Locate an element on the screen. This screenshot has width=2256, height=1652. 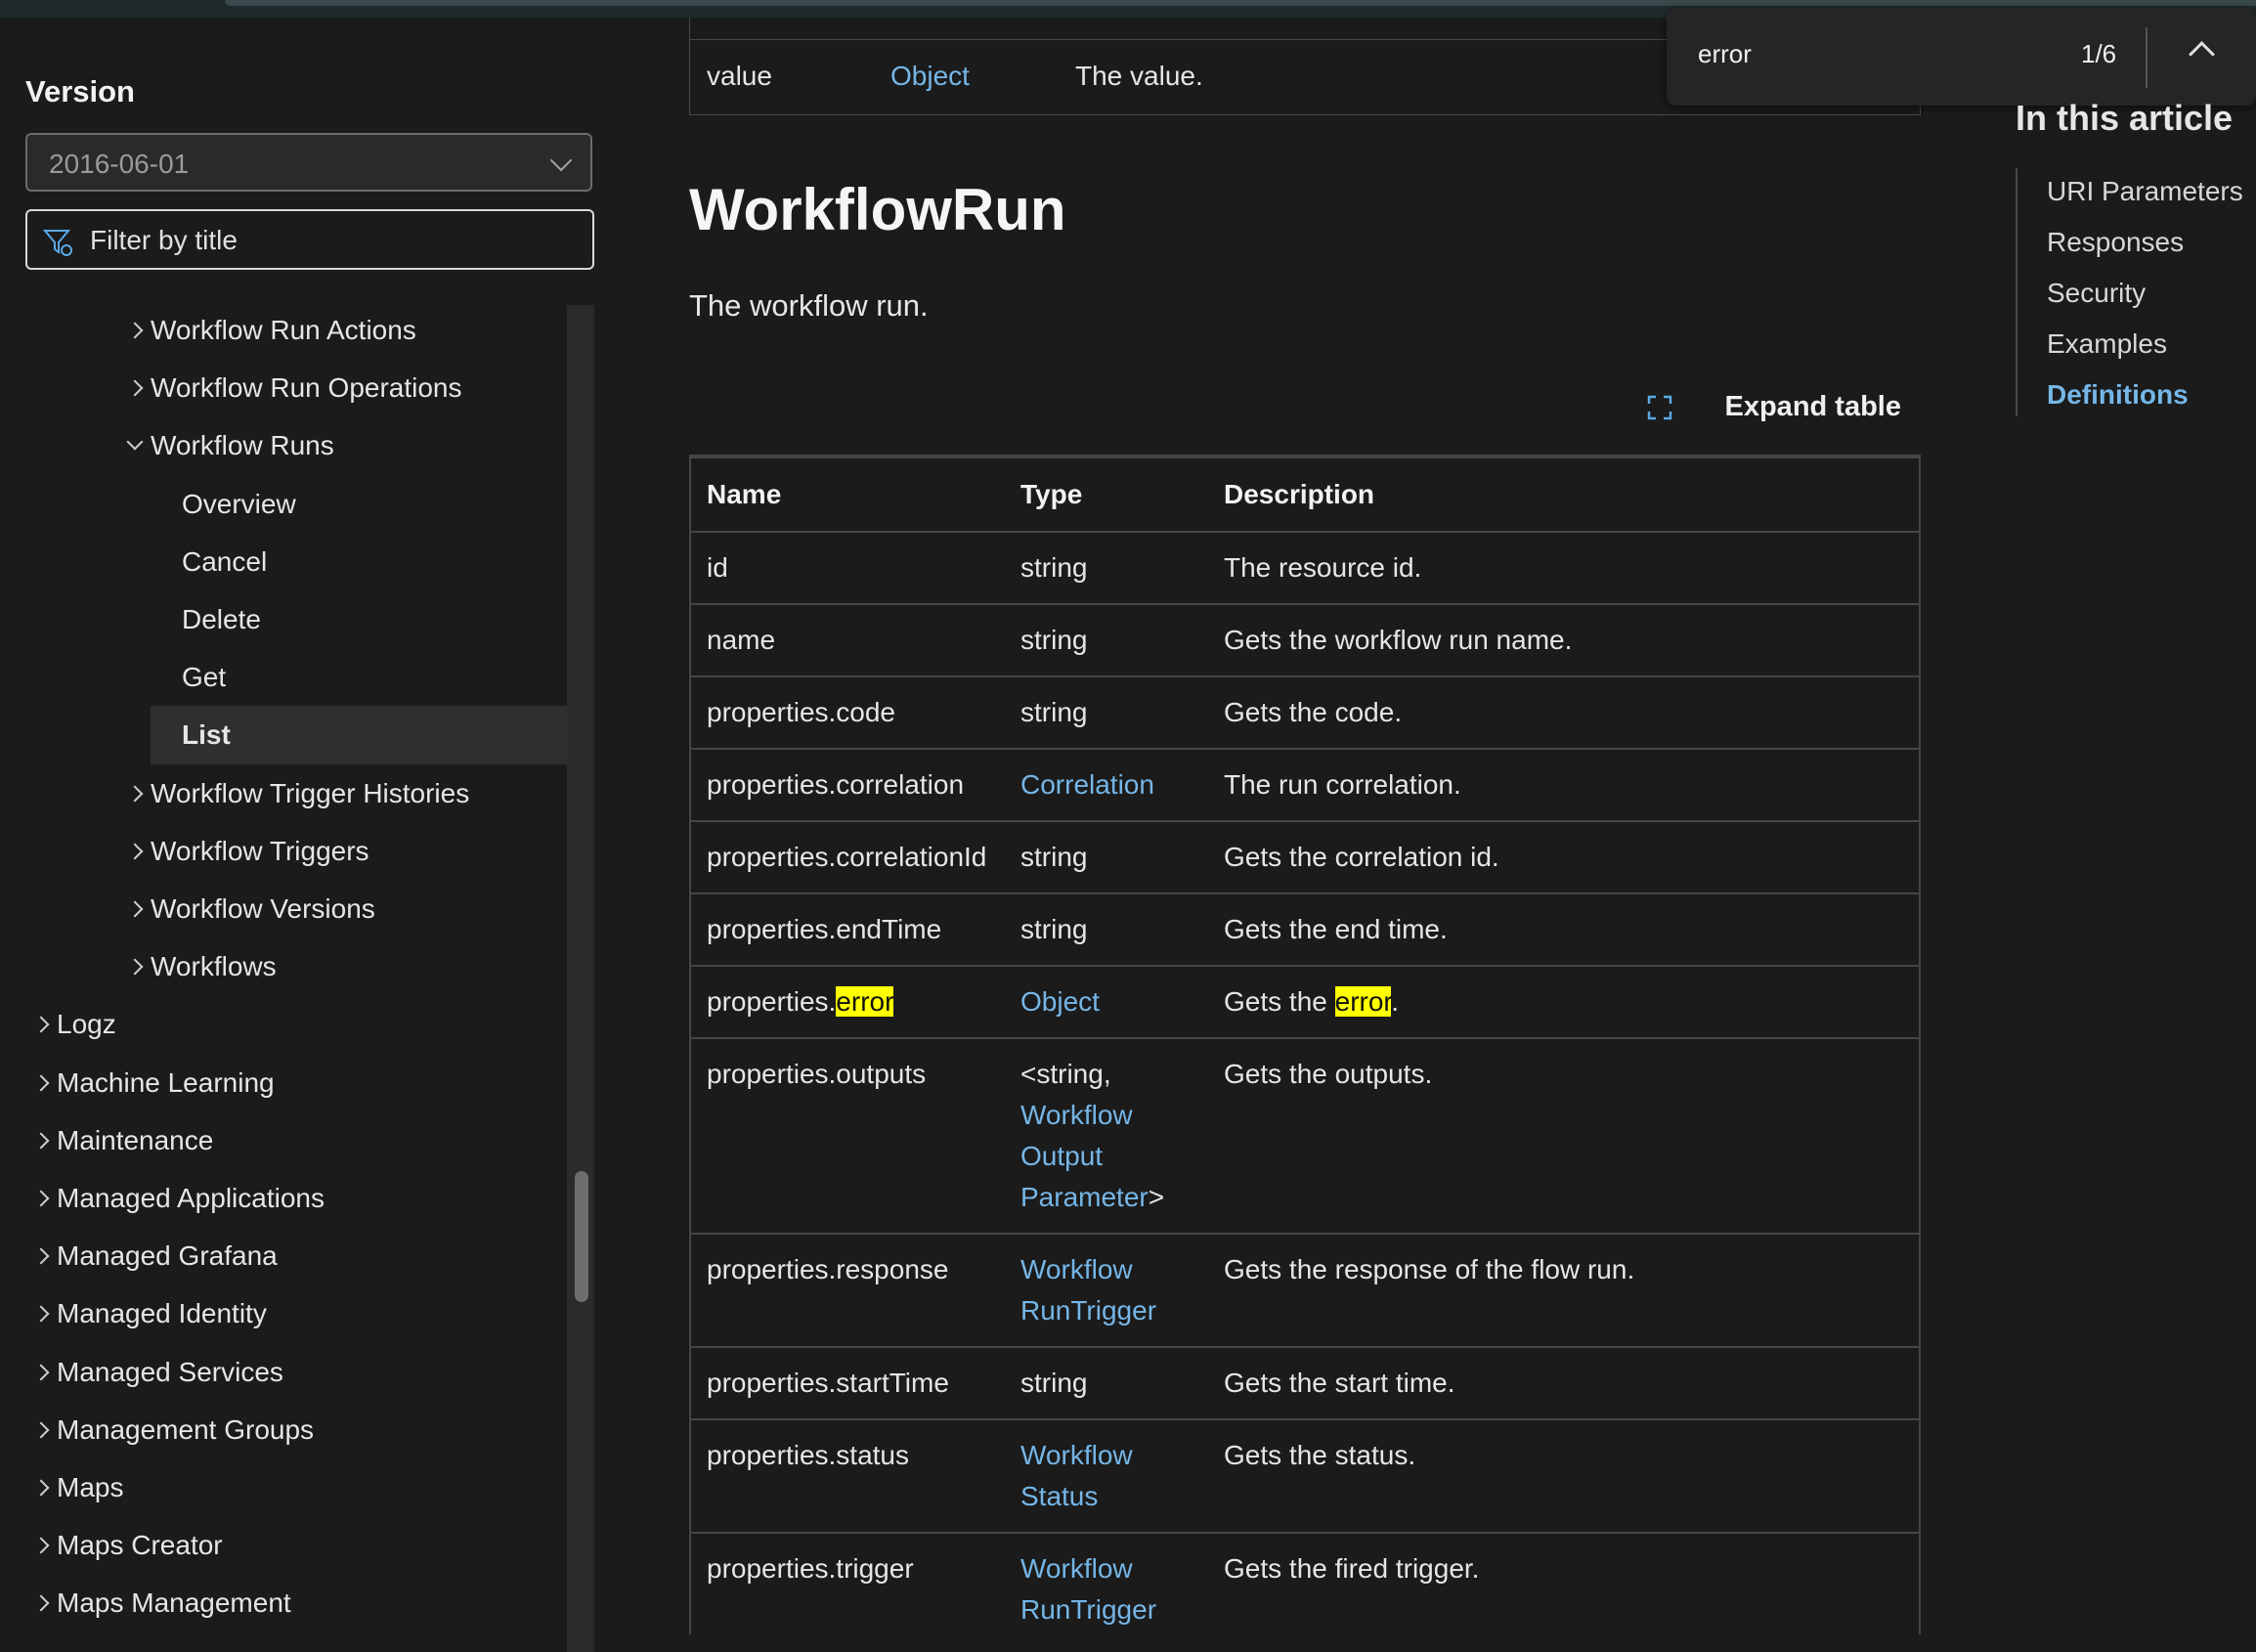
toc-item: Workflow Runs is located at coordinates (283, 445).